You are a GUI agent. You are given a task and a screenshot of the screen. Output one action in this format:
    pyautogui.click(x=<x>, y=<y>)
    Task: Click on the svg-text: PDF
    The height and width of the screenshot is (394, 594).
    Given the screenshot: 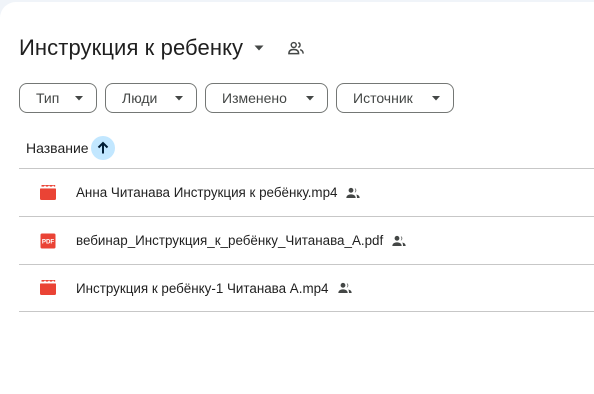 What is the action you would take?
    pyautogui.click(x=48, y=241)
    